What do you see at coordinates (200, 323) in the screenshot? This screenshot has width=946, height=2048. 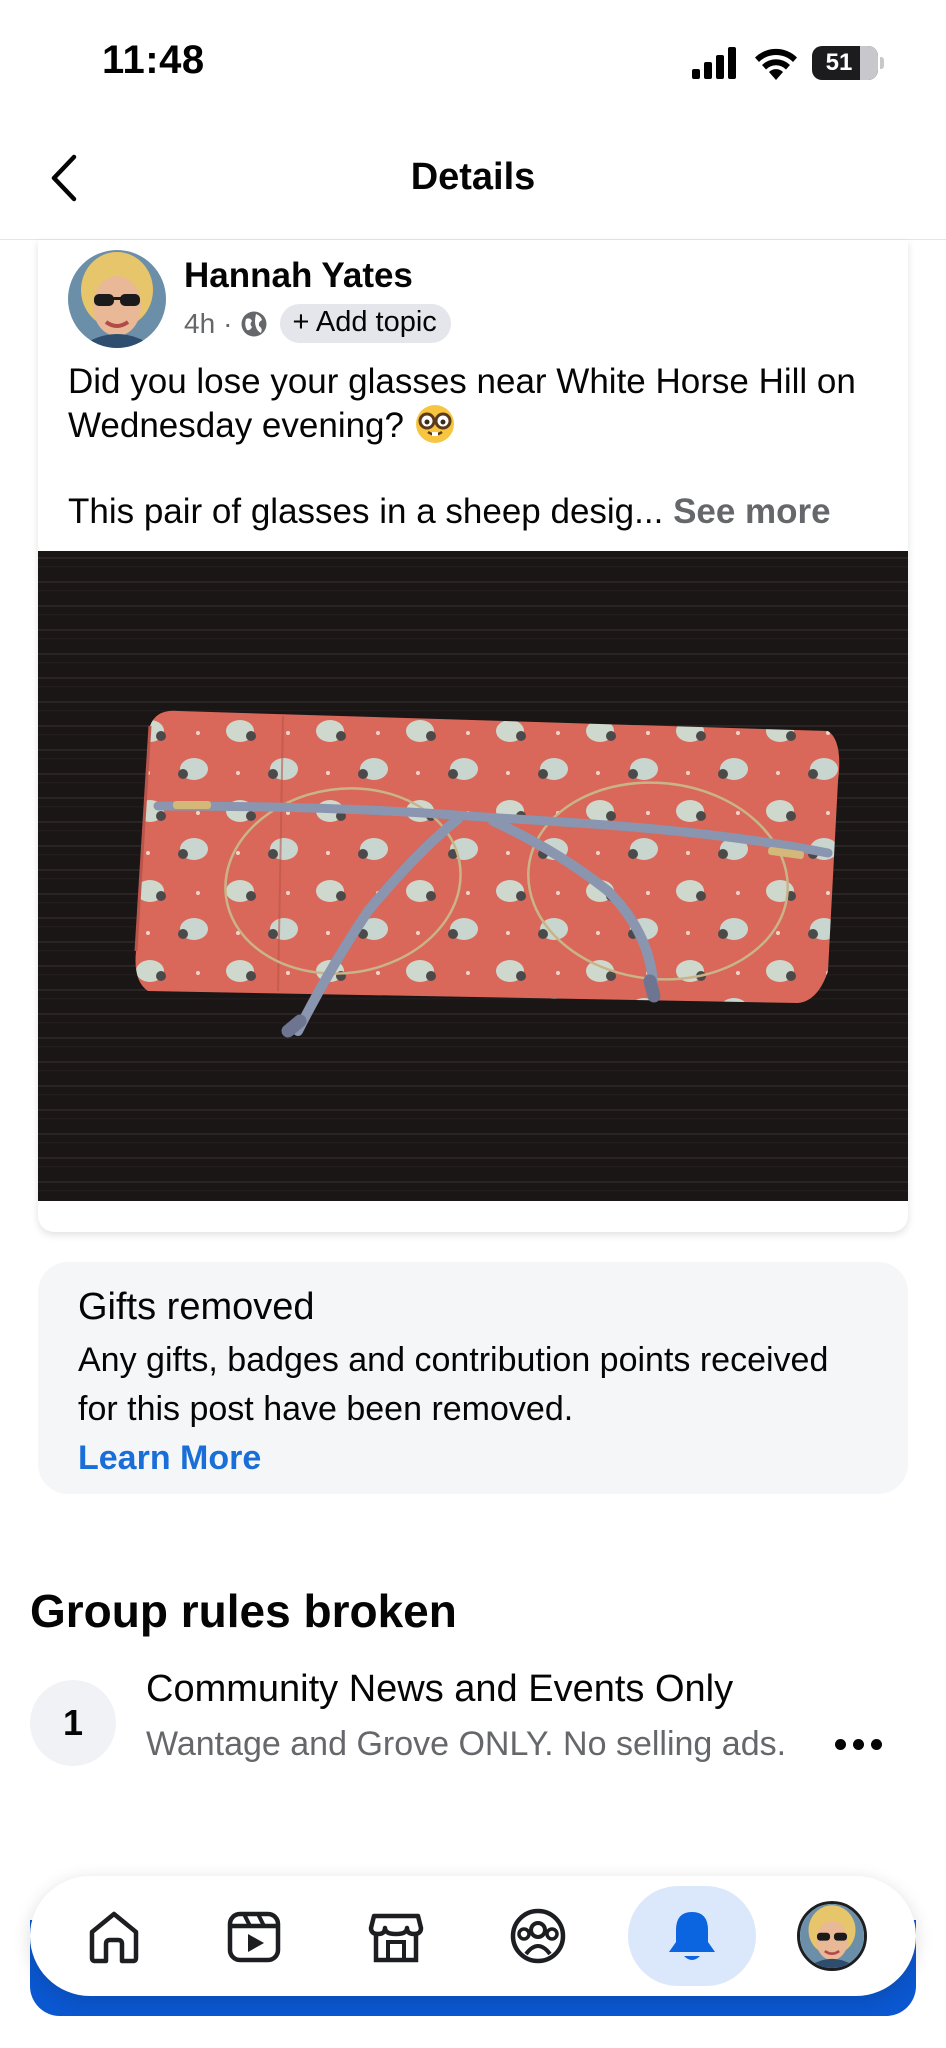 I see `post-time: 4h` at bounding box center [200, 323].